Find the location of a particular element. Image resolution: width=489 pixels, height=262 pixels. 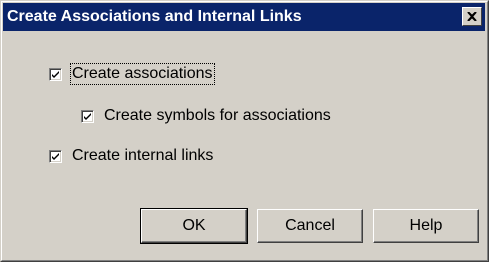

create-associations-label: Create associations is located at coordinates (142, 74).